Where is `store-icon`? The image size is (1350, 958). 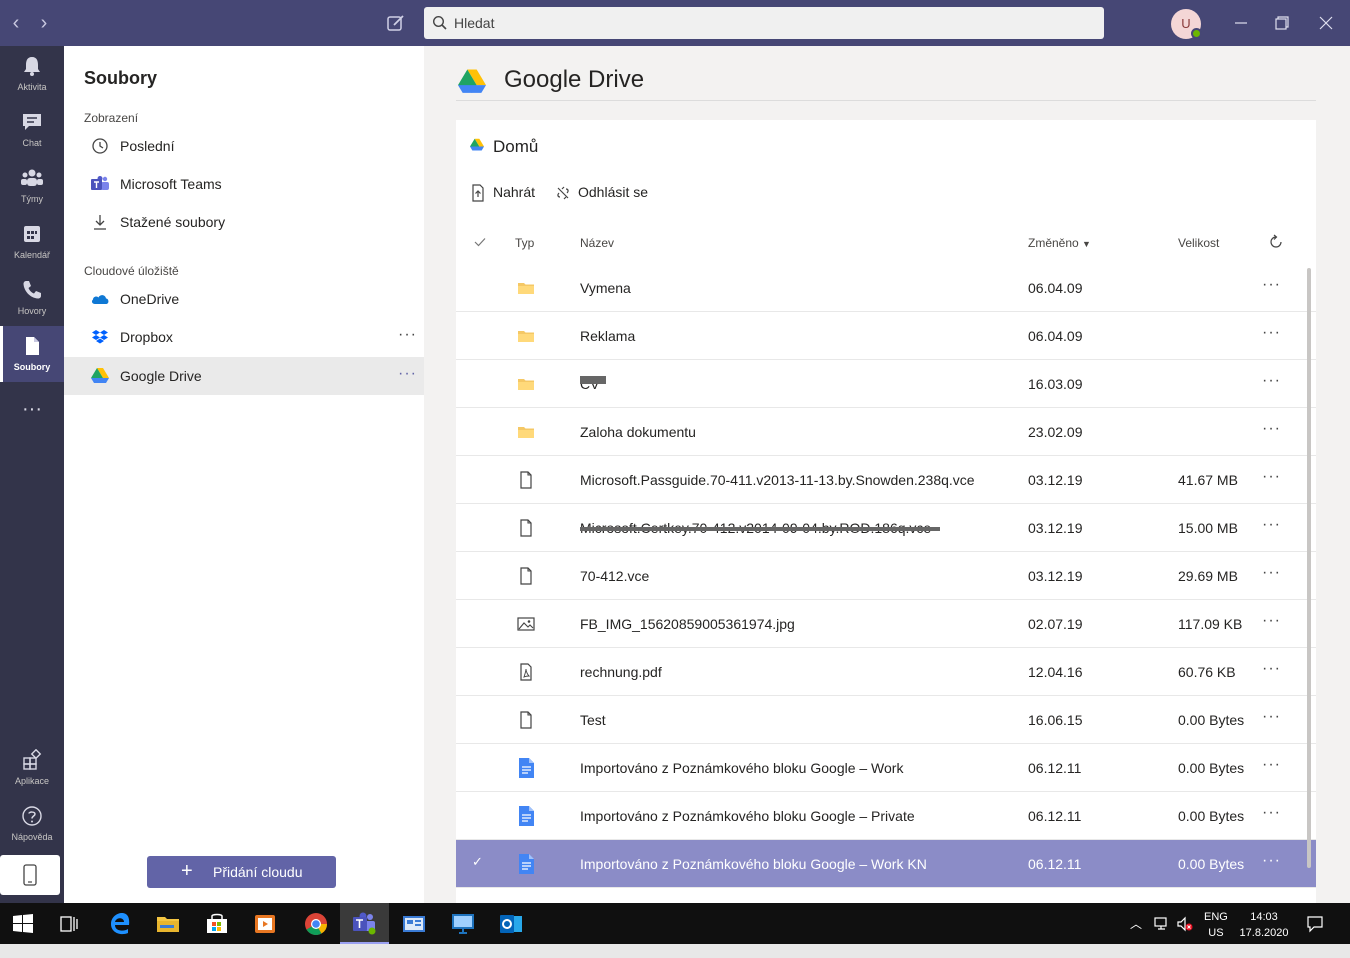 store-icon is located at coordinates (217, 924).